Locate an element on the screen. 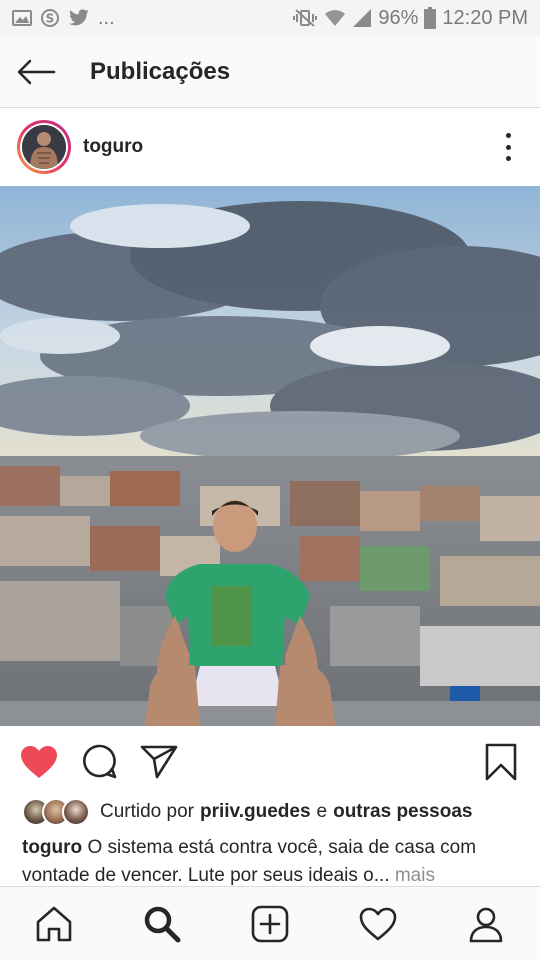  nav-profile is located at coordinates (486, 924).